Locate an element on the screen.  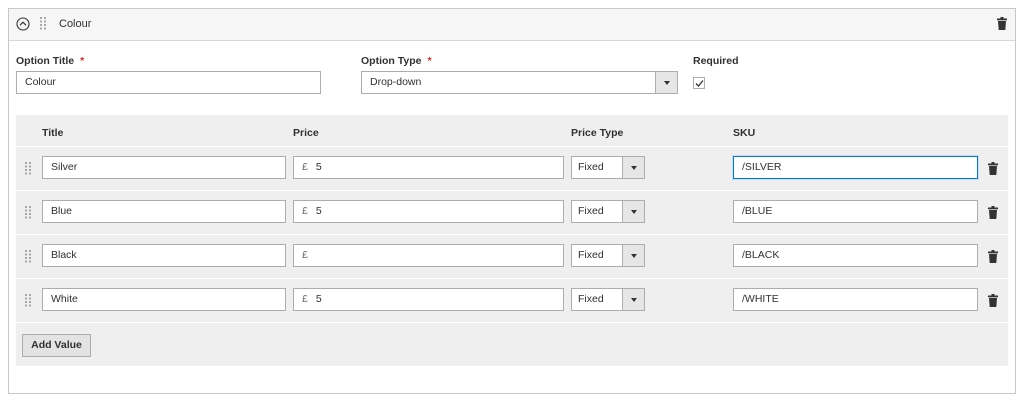
value-title-text: White is located at coordinates (64, 299).